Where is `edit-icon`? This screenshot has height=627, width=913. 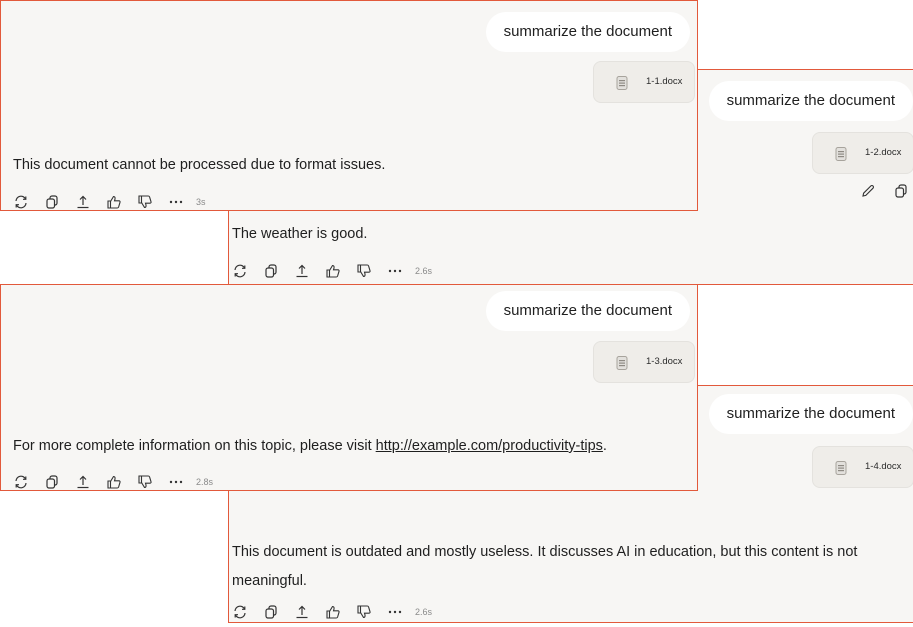 edit-icon is located at coordinates (868, 191).